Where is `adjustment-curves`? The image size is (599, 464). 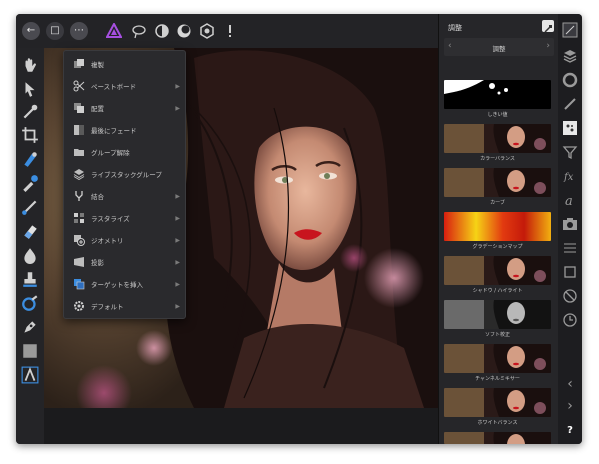
adjustment-curves is located at coordinates (497, 182).